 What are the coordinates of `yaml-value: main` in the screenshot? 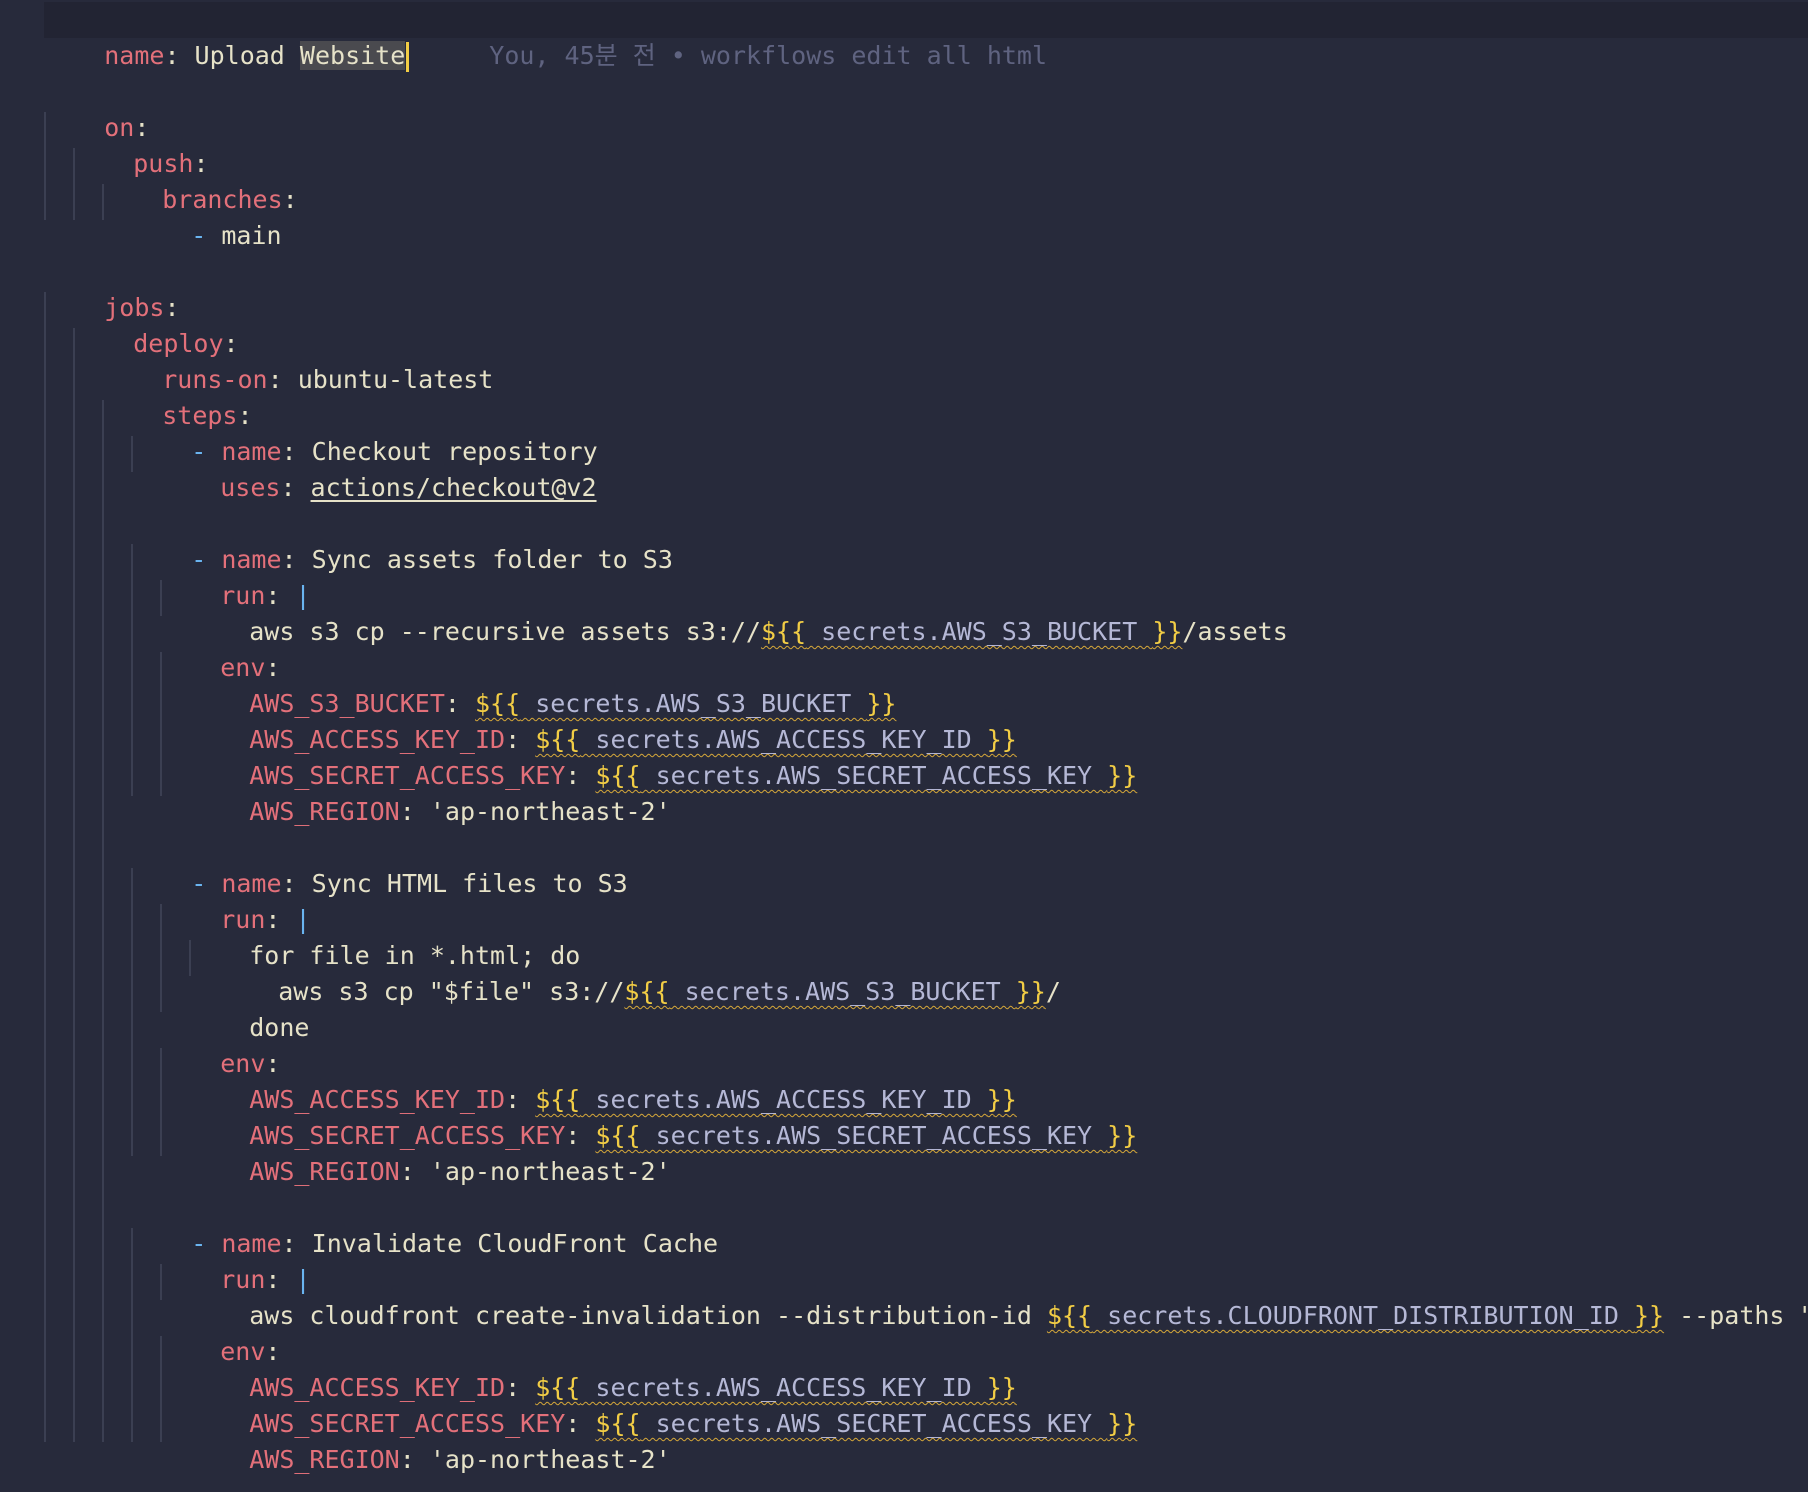 It's located at (251, 235).